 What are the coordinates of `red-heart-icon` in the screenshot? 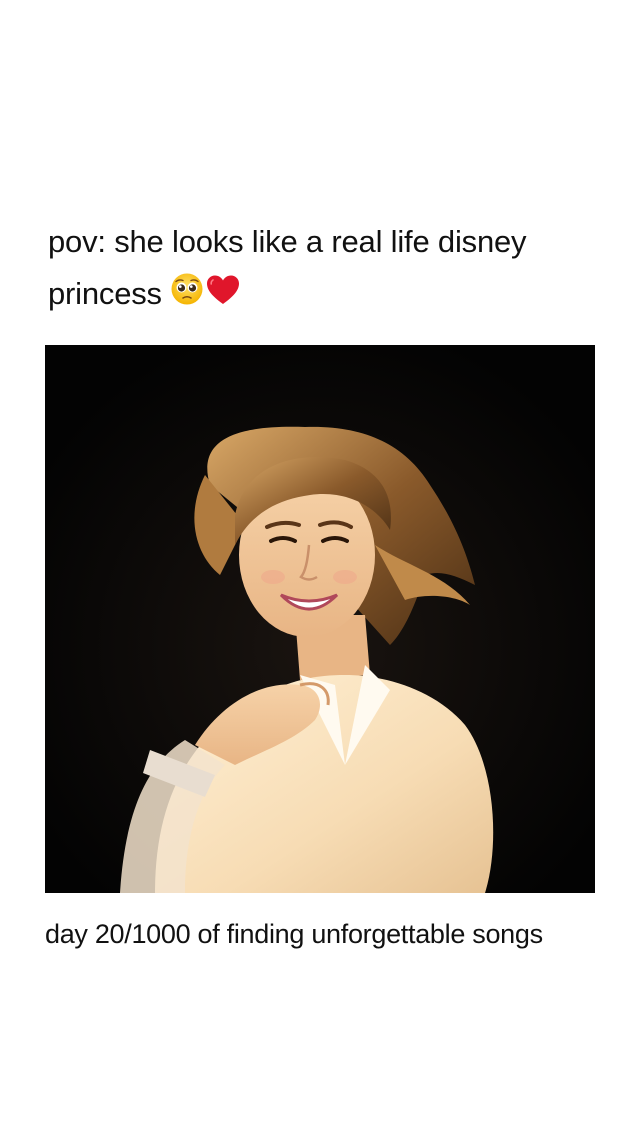 It's located at (223, 296).